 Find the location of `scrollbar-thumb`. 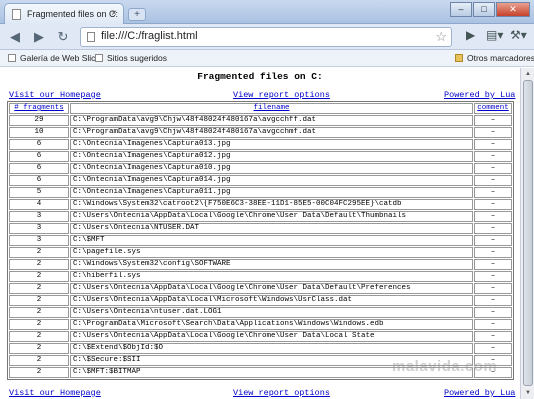

scrollbar-thumb is located at coordinates (528, 233).